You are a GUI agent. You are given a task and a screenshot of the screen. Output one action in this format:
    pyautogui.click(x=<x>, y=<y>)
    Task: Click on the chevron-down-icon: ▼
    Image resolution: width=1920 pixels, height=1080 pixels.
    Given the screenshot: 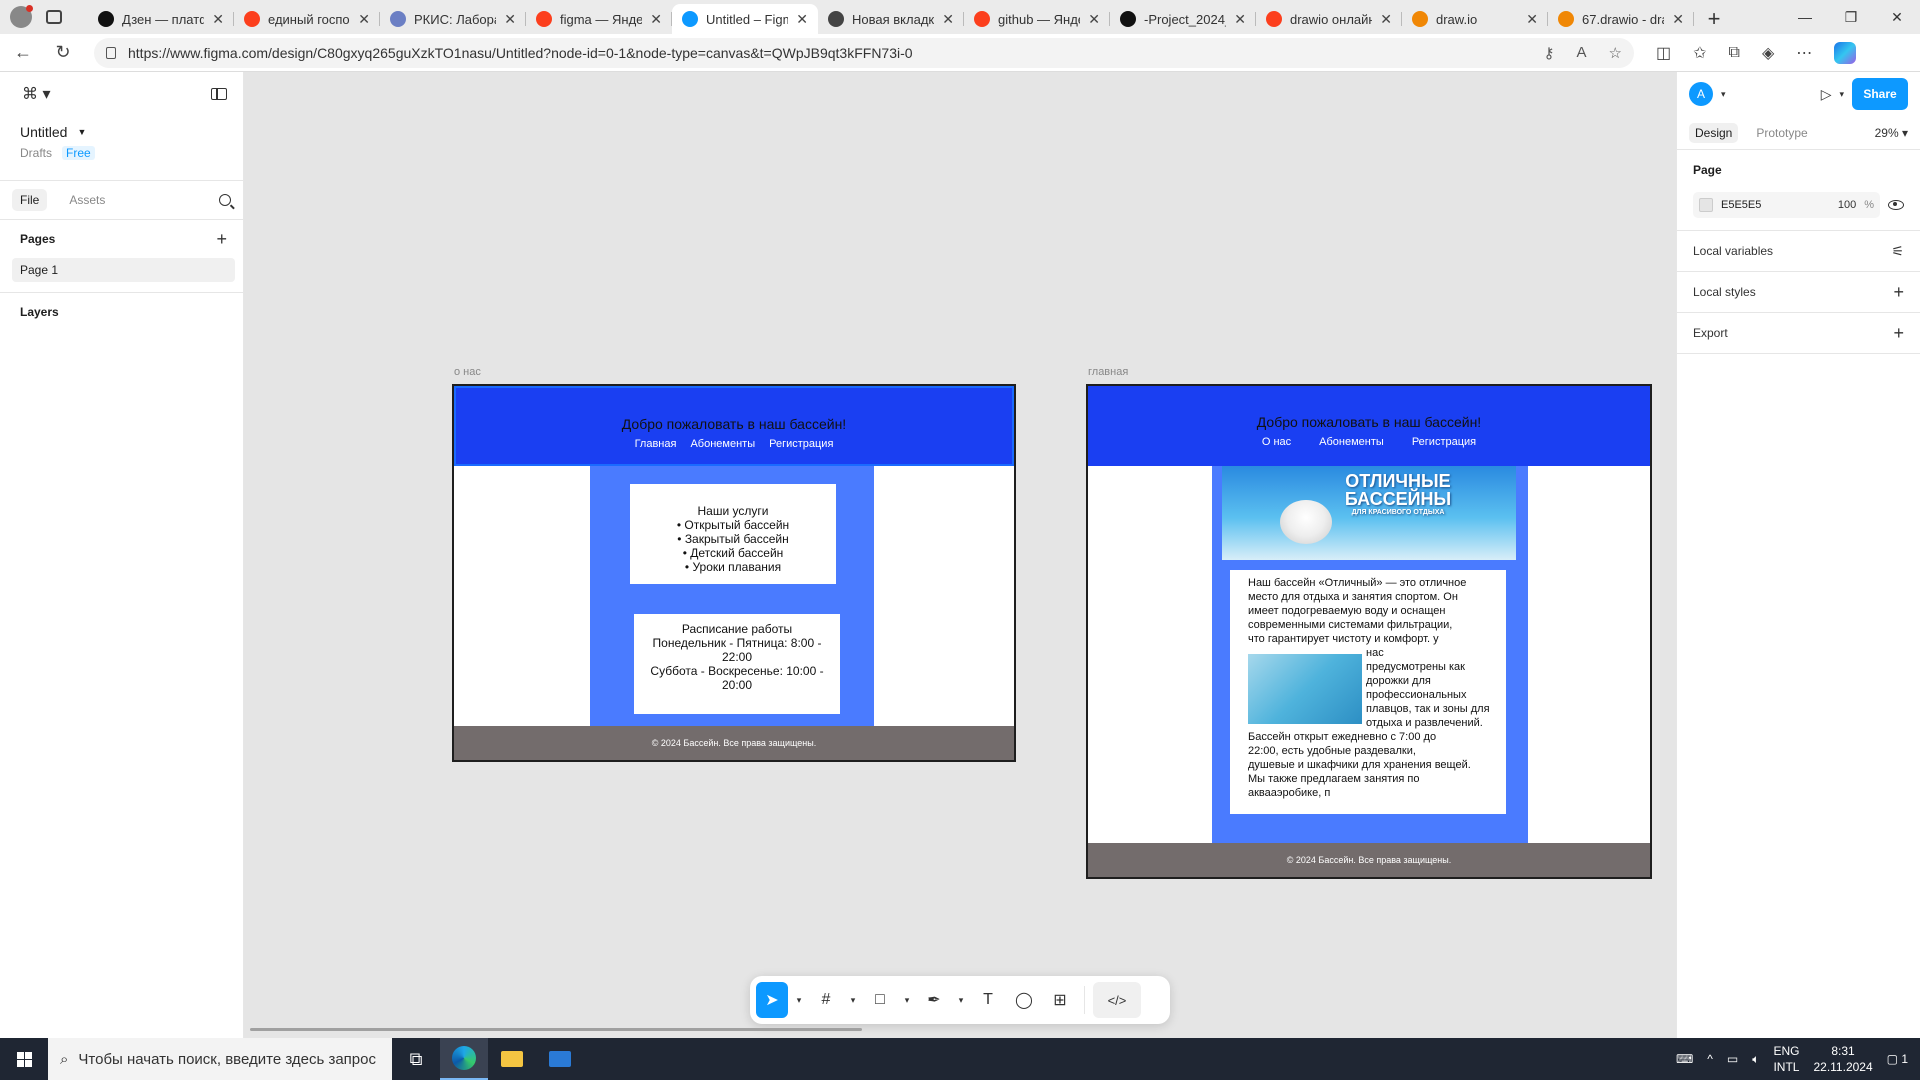 What is the action you would take?
    pyautogui.click(x=81, y=132)
    